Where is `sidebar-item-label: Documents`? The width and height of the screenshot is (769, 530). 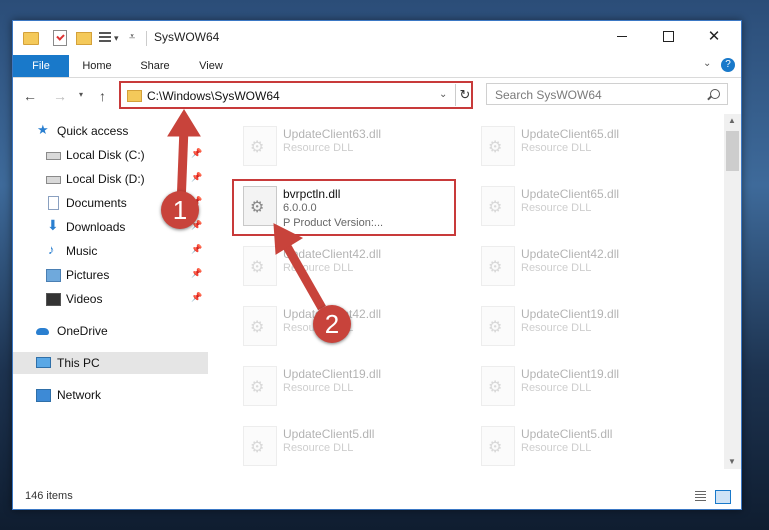
sidebar-item-label: Documents is located at coordinates (96, 203).